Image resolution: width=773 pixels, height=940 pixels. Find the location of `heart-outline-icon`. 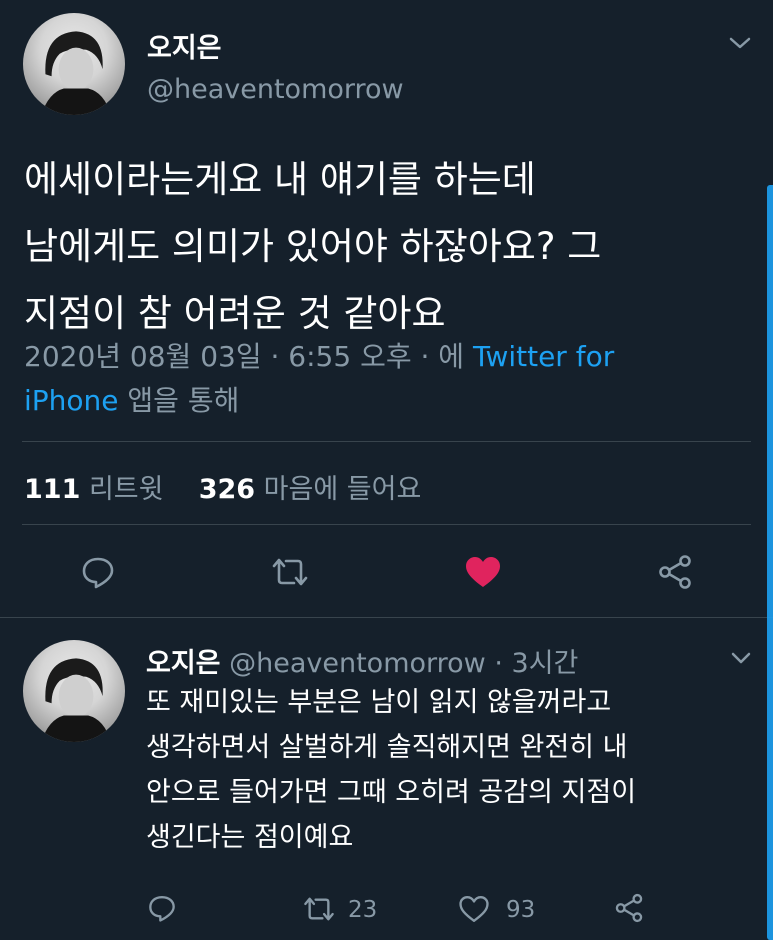

heart-outline-icon is located at coordinates (474, 909).